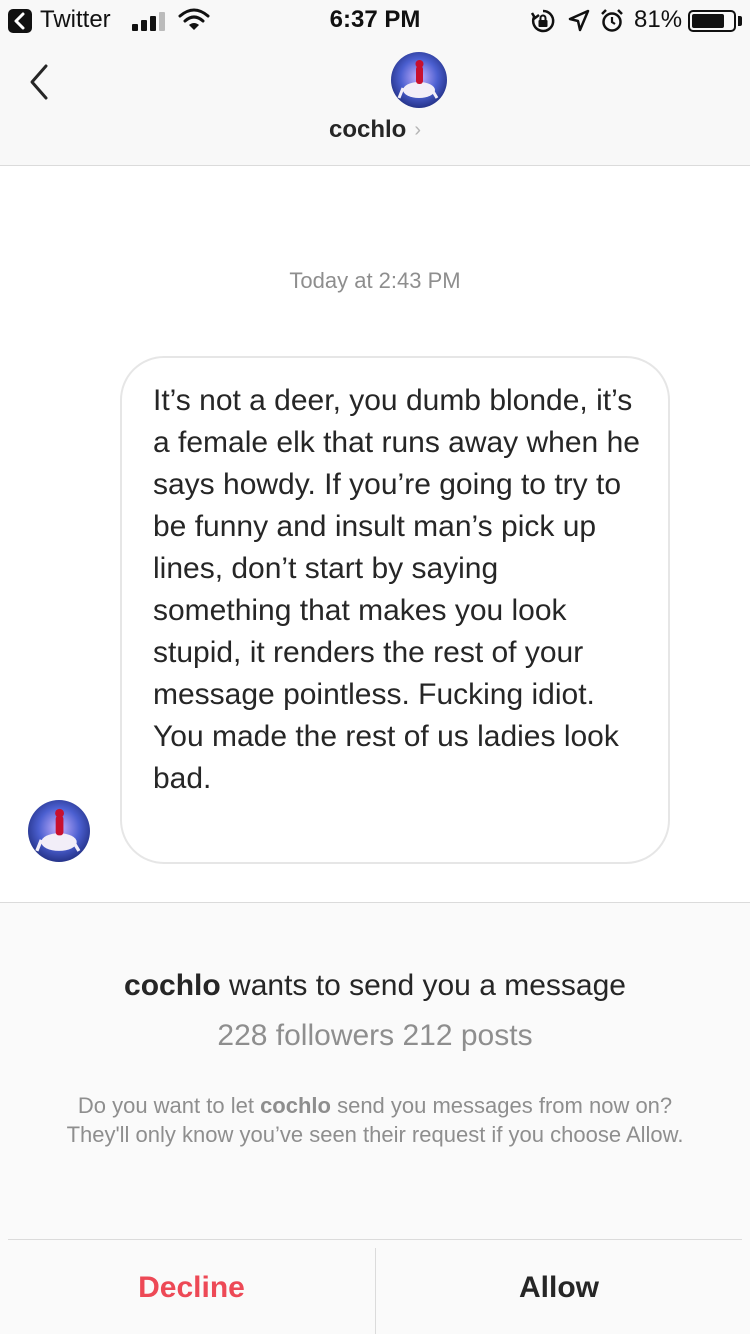 This screenshot has width=750, height=1334. What do you see at coordinates (191, 1287) in the screenshot?
I see `decline-button: Decline` at bounding box center [191, 1287].